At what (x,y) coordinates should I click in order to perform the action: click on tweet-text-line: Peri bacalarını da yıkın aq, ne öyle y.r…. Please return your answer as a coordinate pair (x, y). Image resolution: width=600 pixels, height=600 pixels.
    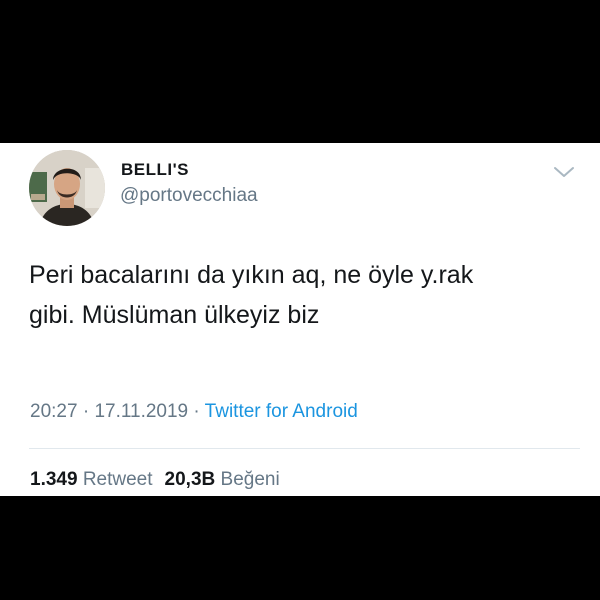
    Looking at the image, I should click on (251, 275).